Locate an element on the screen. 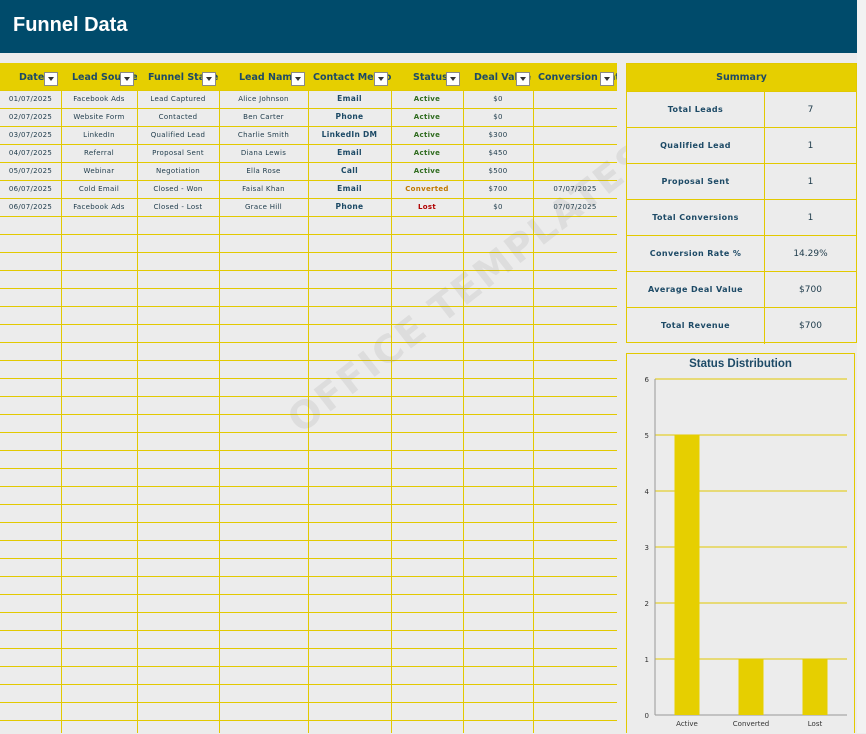 This screenshot has height=734, width=866. status-cell: Converted is located at coordinates (427, 189).